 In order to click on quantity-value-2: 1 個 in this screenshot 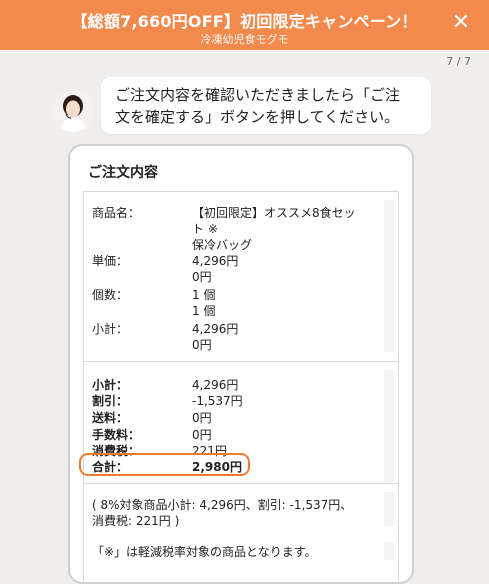, I will do `click(204, 311)`.